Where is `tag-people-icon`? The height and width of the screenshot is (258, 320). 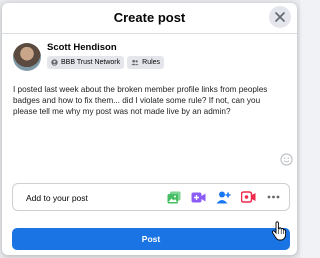
tag-people-icon is located at coordinates (223, 197).